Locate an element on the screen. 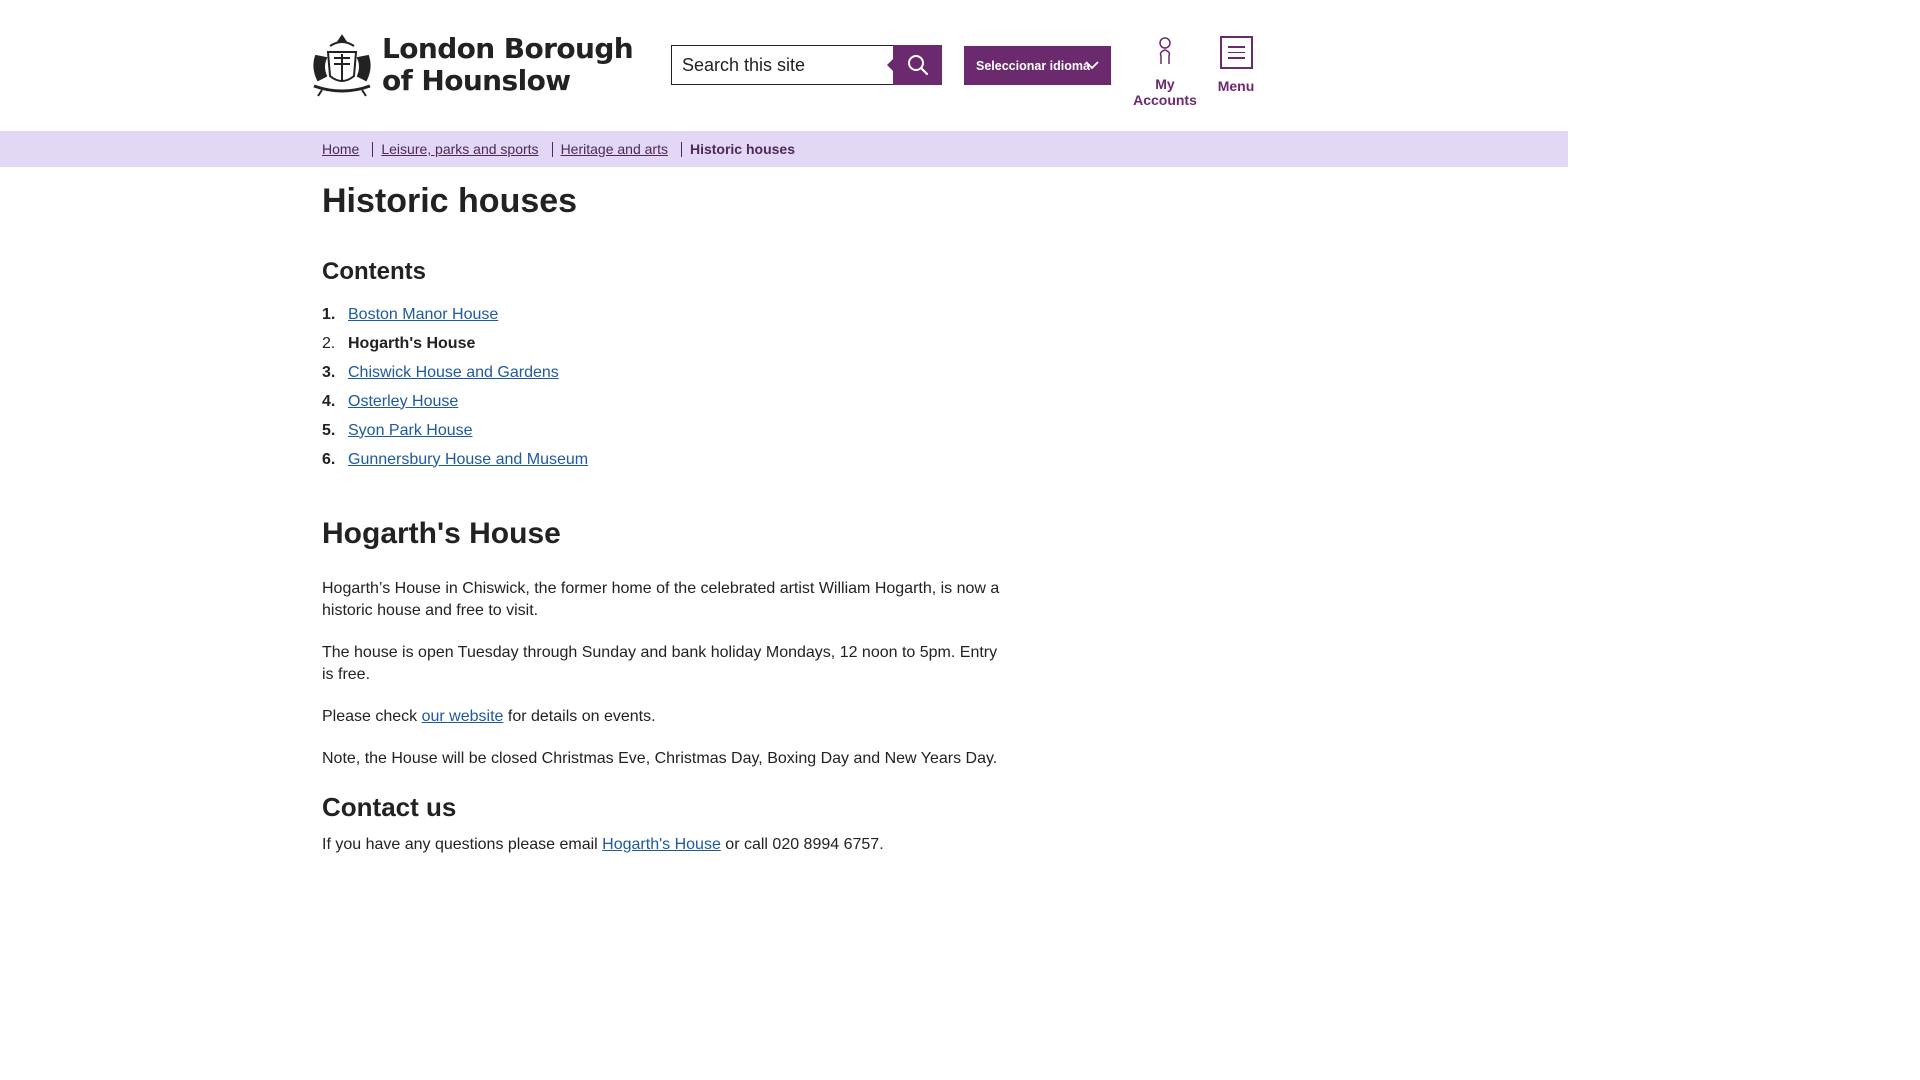  search-button is located at coordinates (914, 65).